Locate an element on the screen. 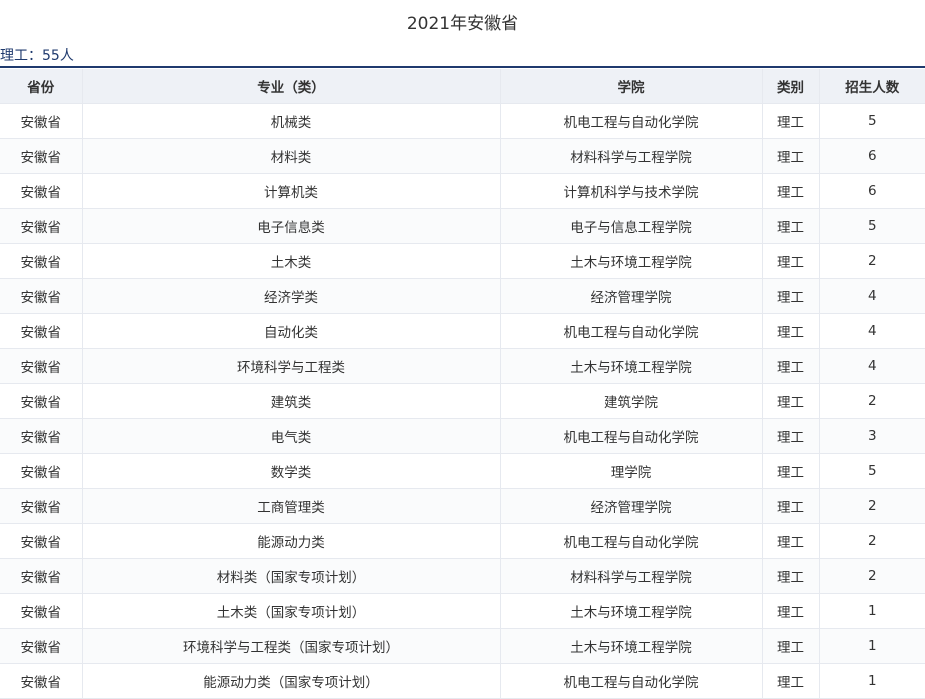 This screenshot has width=925, height=699. table-row: 安徽省 经济学类 经济管理学院 理工 4 is located at coordinates (462, 296).